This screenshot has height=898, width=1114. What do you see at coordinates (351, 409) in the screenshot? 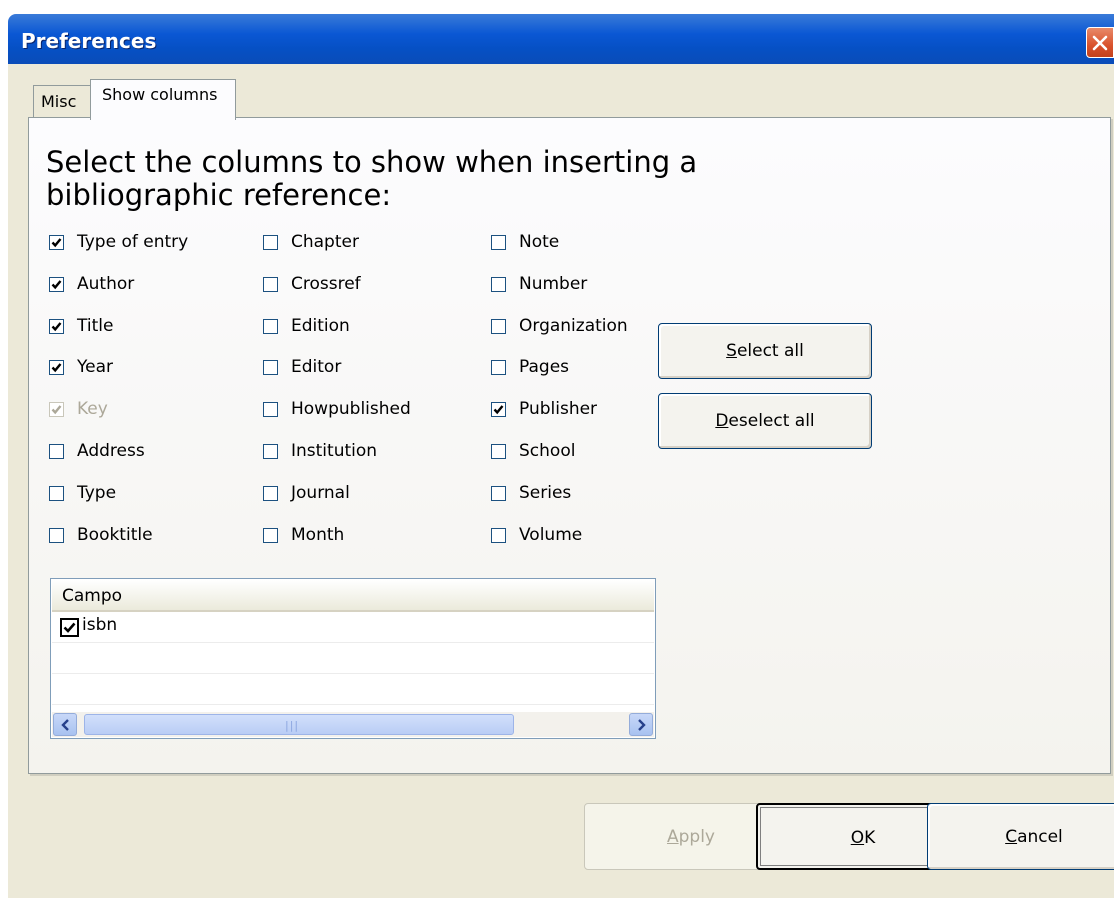
I see `checkbox-label: Howpublished` at bounding box center [351, 409].